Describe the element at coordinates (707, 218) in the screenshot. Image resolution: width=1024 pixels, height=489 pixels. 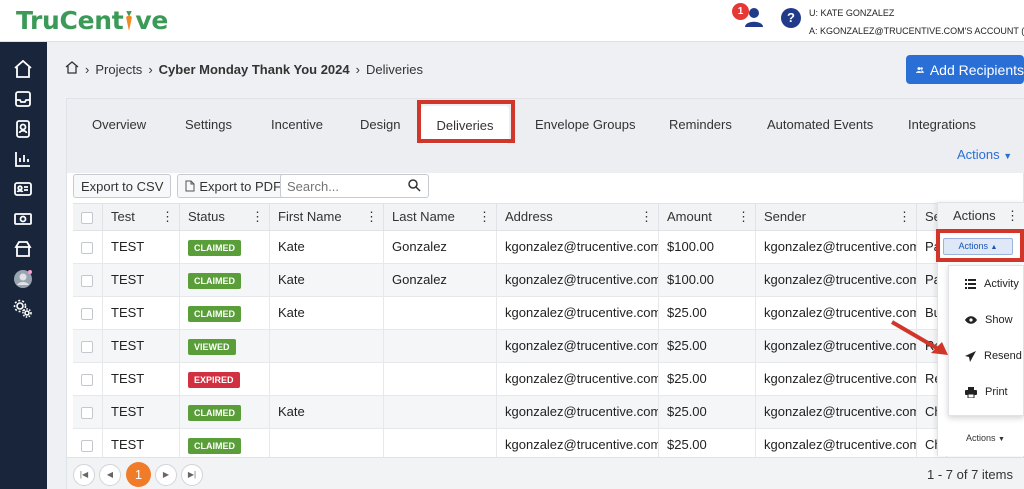
I see `col-amount: Amount ⋮` at that location.